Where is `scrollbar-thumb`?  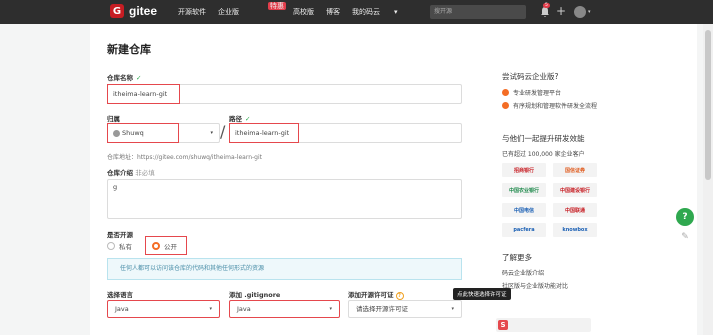
scrollbar-thumb is located at coordinates (708, 105).